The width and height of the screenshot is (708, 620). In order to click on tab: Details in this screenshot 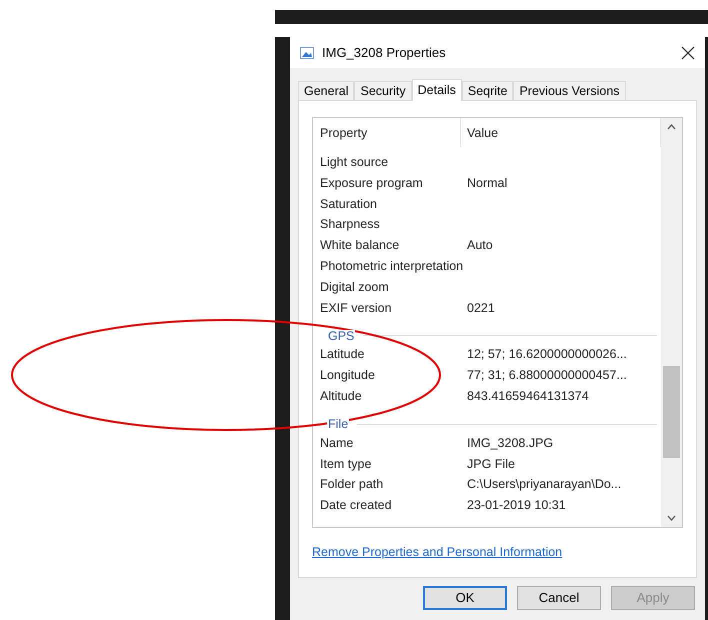, I will do `click(437, 90)`.